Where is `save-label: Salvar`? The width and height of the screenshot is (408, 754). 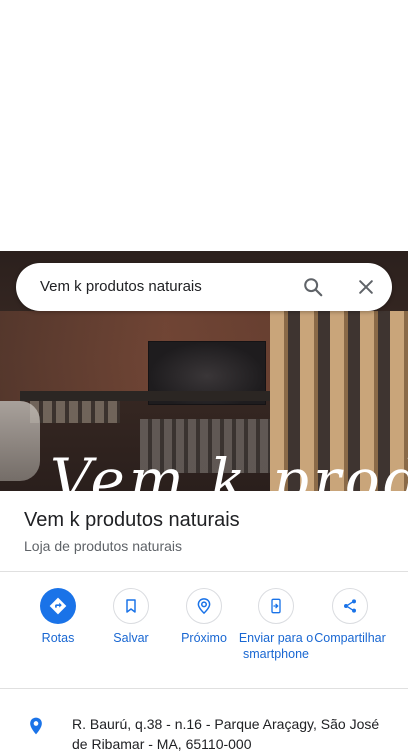
save-label: Salvar is located at coordinates (131, 638).